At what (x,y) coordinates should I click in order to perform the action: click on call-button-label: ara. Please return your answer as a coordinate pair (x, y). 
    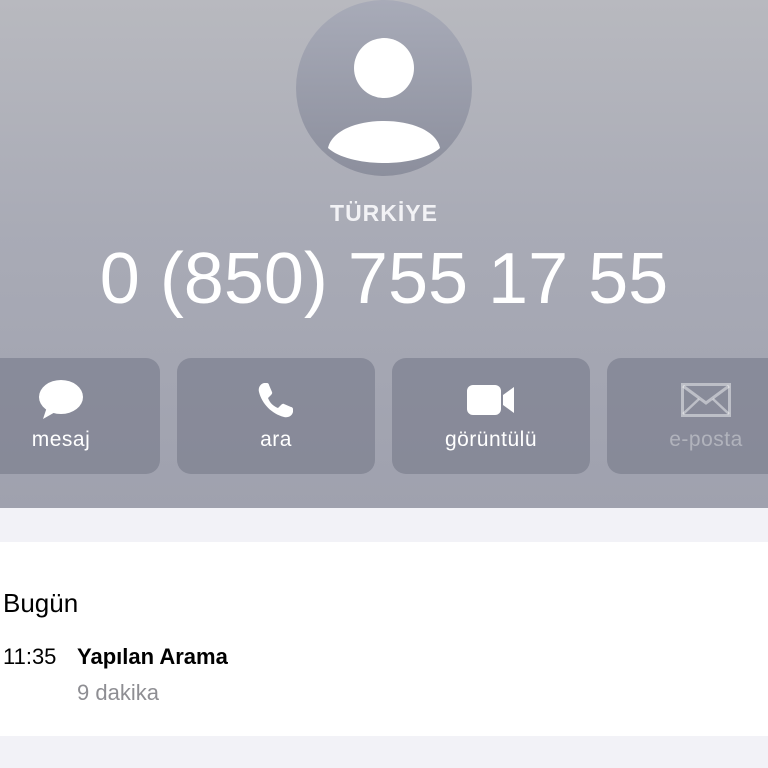
    Looking at the image, I should click on (276, 439).